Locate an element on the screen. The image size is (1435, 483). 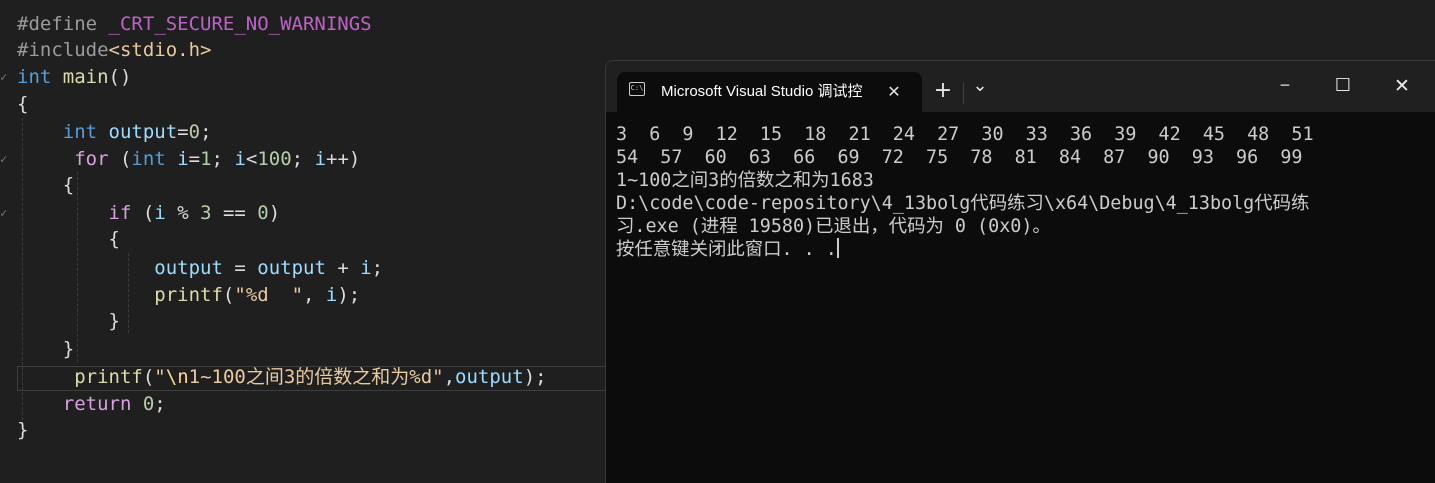
minimize-button: ─ is located at coordinates (1285, 86).